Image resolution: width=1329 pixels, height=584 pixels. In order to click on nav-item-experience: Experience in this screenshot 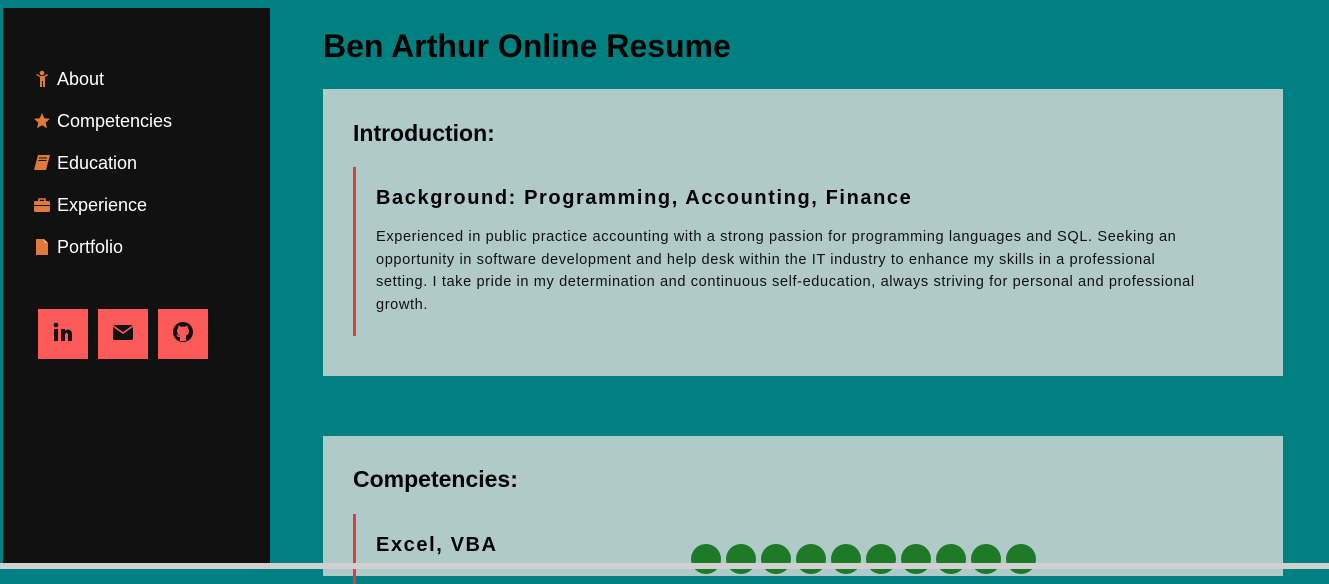, I will do `click(102, 205)`.